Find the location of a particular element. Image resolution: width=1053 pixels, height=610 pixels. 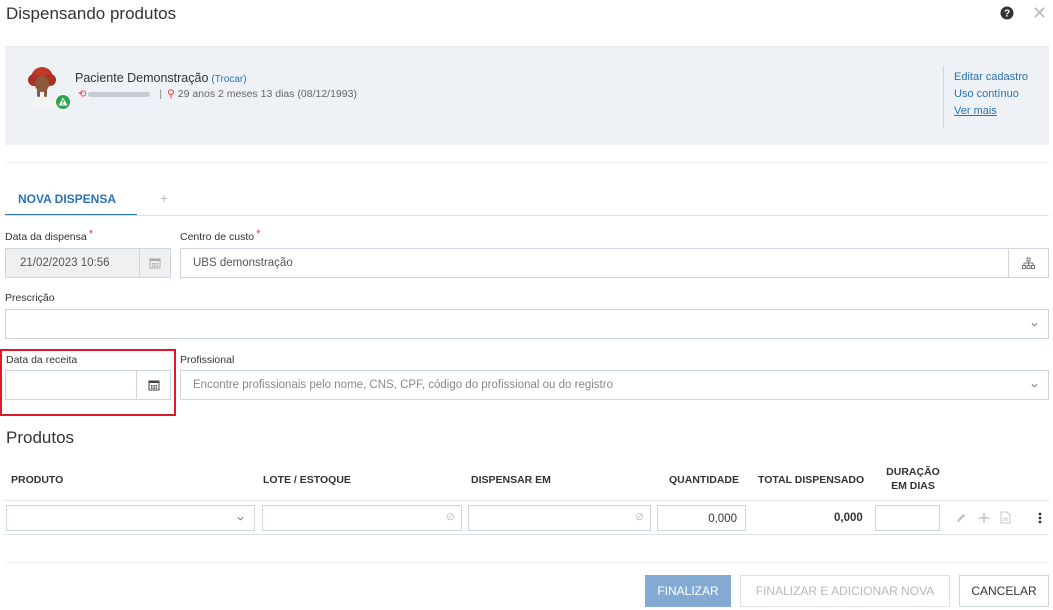

cancel-button: CANCELAR is located at coordinates (1004, 591).